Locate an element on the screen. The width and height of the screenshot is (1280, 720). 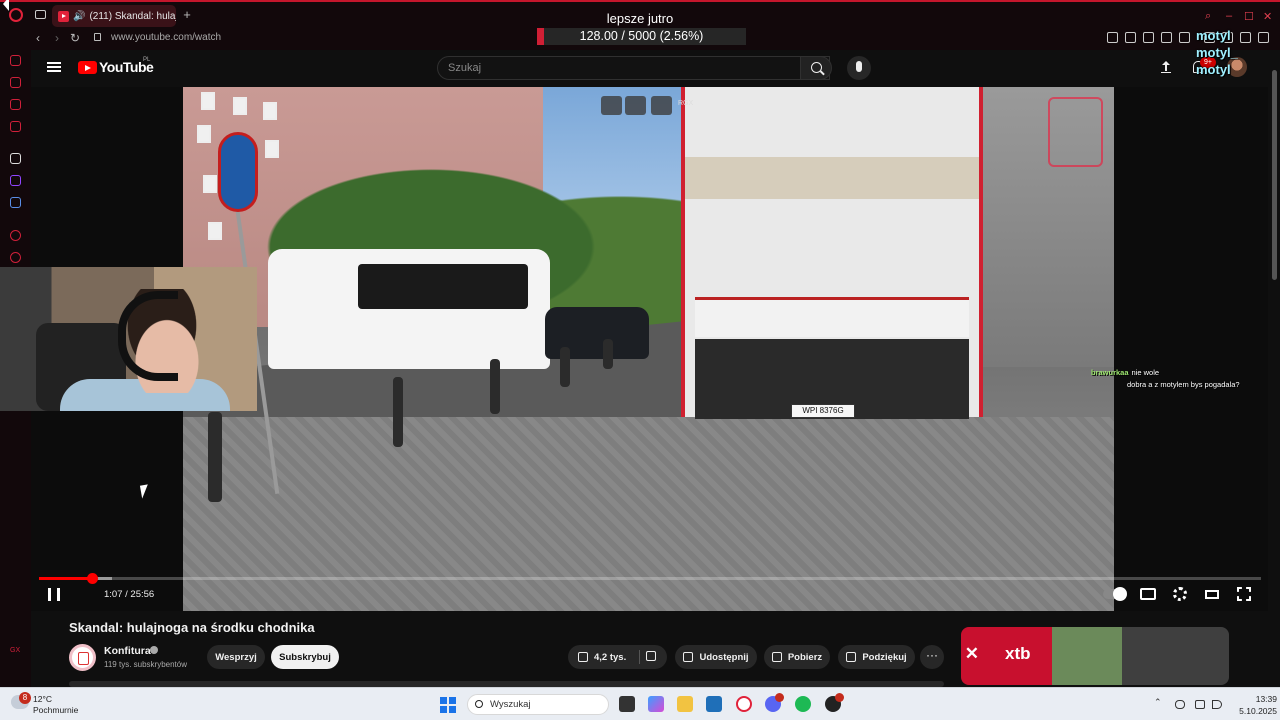
progress-scrubber is located at coordinates (92, 578).